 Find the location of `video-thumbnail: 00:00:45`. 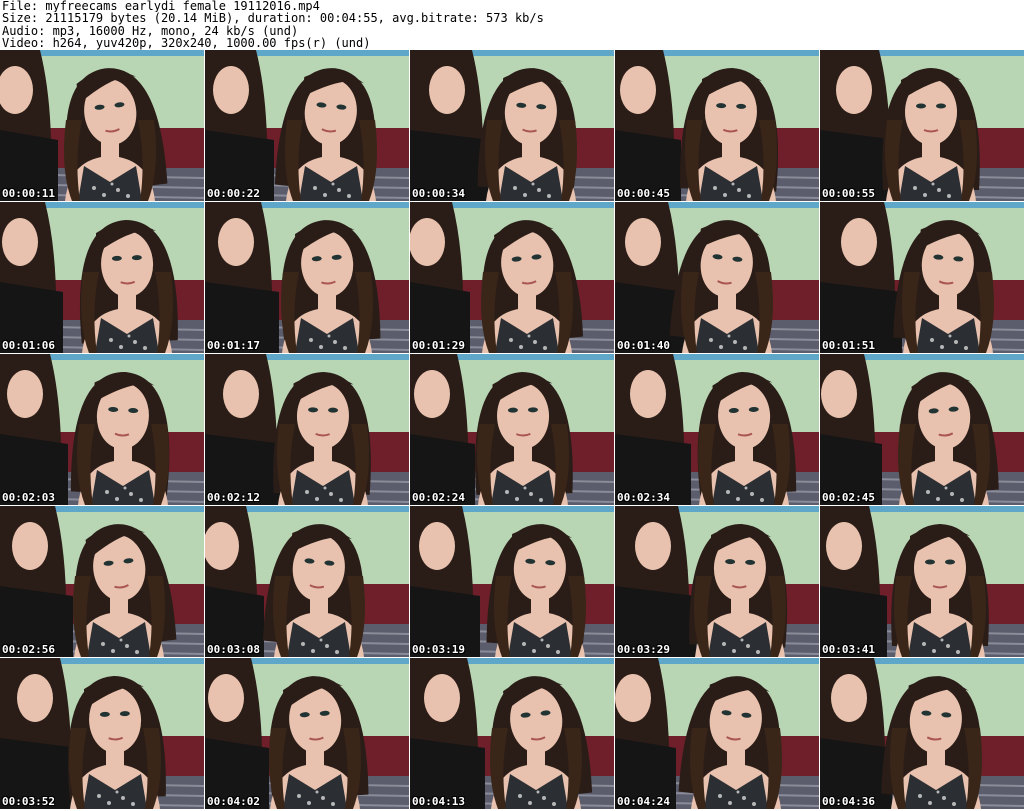

video-thumbnail: 00:00:45 is located at coordinates (717, 125).